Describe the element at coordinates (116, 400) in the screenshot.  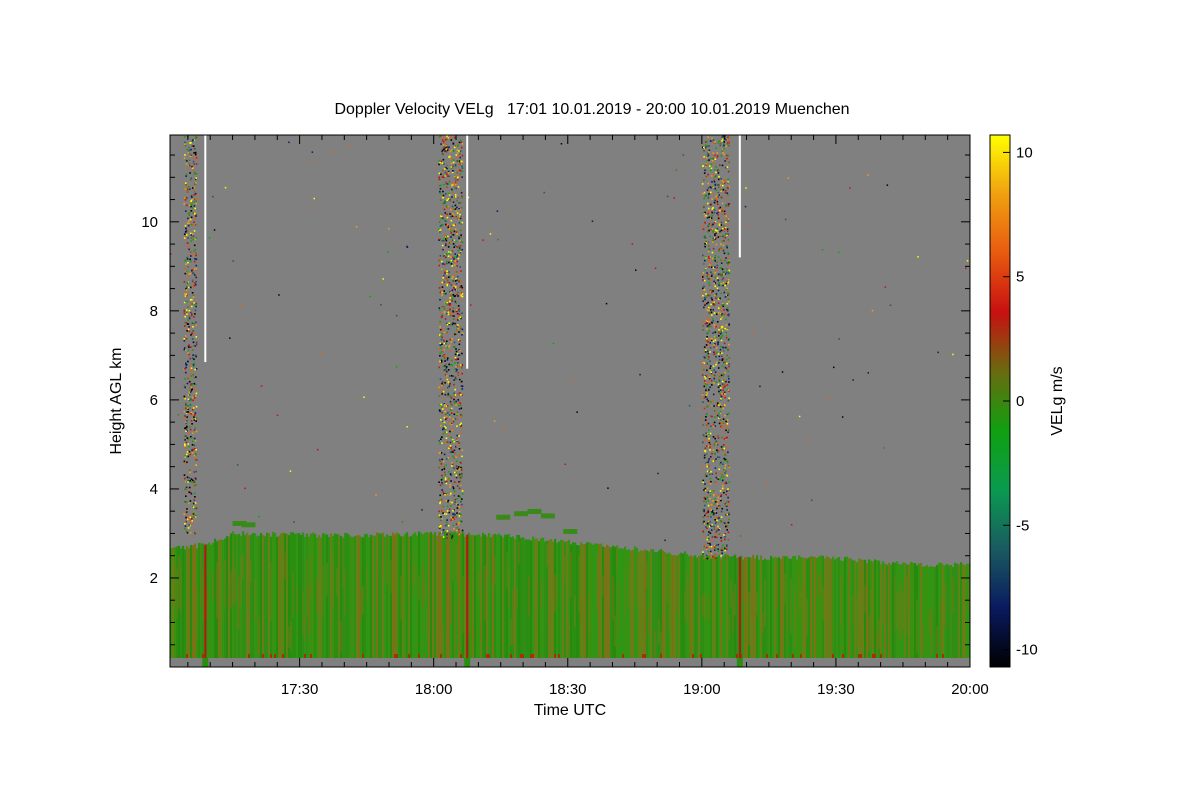
I see `y-axis-label: Height AGL km` at that location.